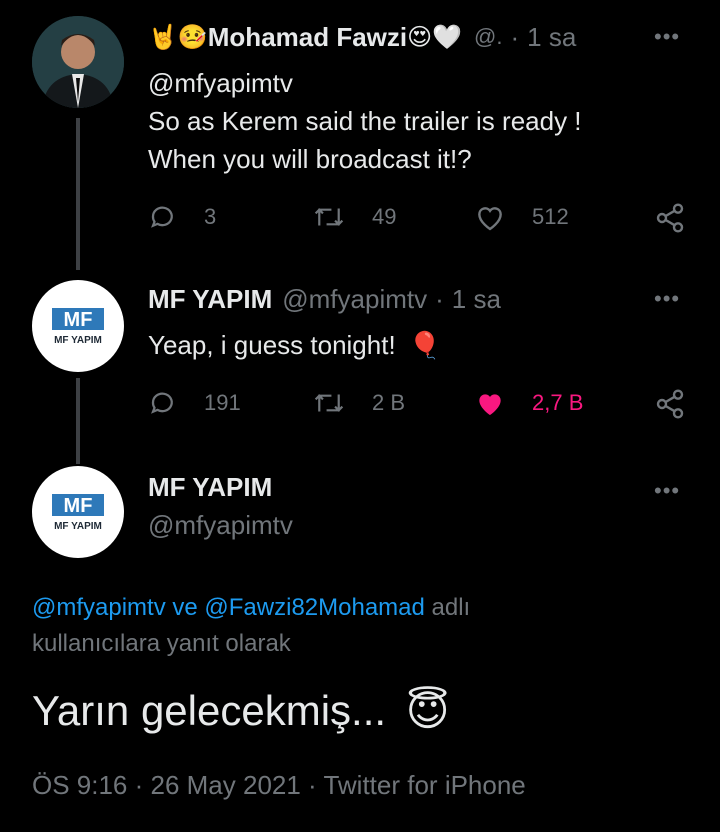 This screenshot has width=720, height=832. I want to click on tweet-text: Yeap, i guess tonight! 🎈, so click(294, 345).